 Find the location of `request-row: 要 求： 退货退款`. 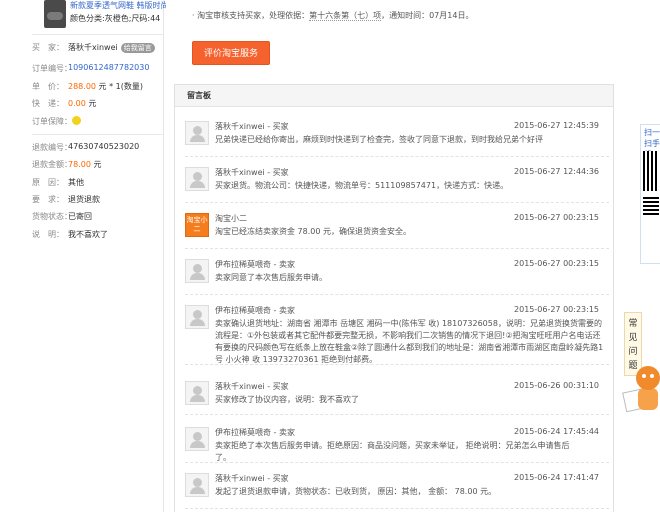

request-row: 要 求： 退货退款 is located at coordinates (66, 199).